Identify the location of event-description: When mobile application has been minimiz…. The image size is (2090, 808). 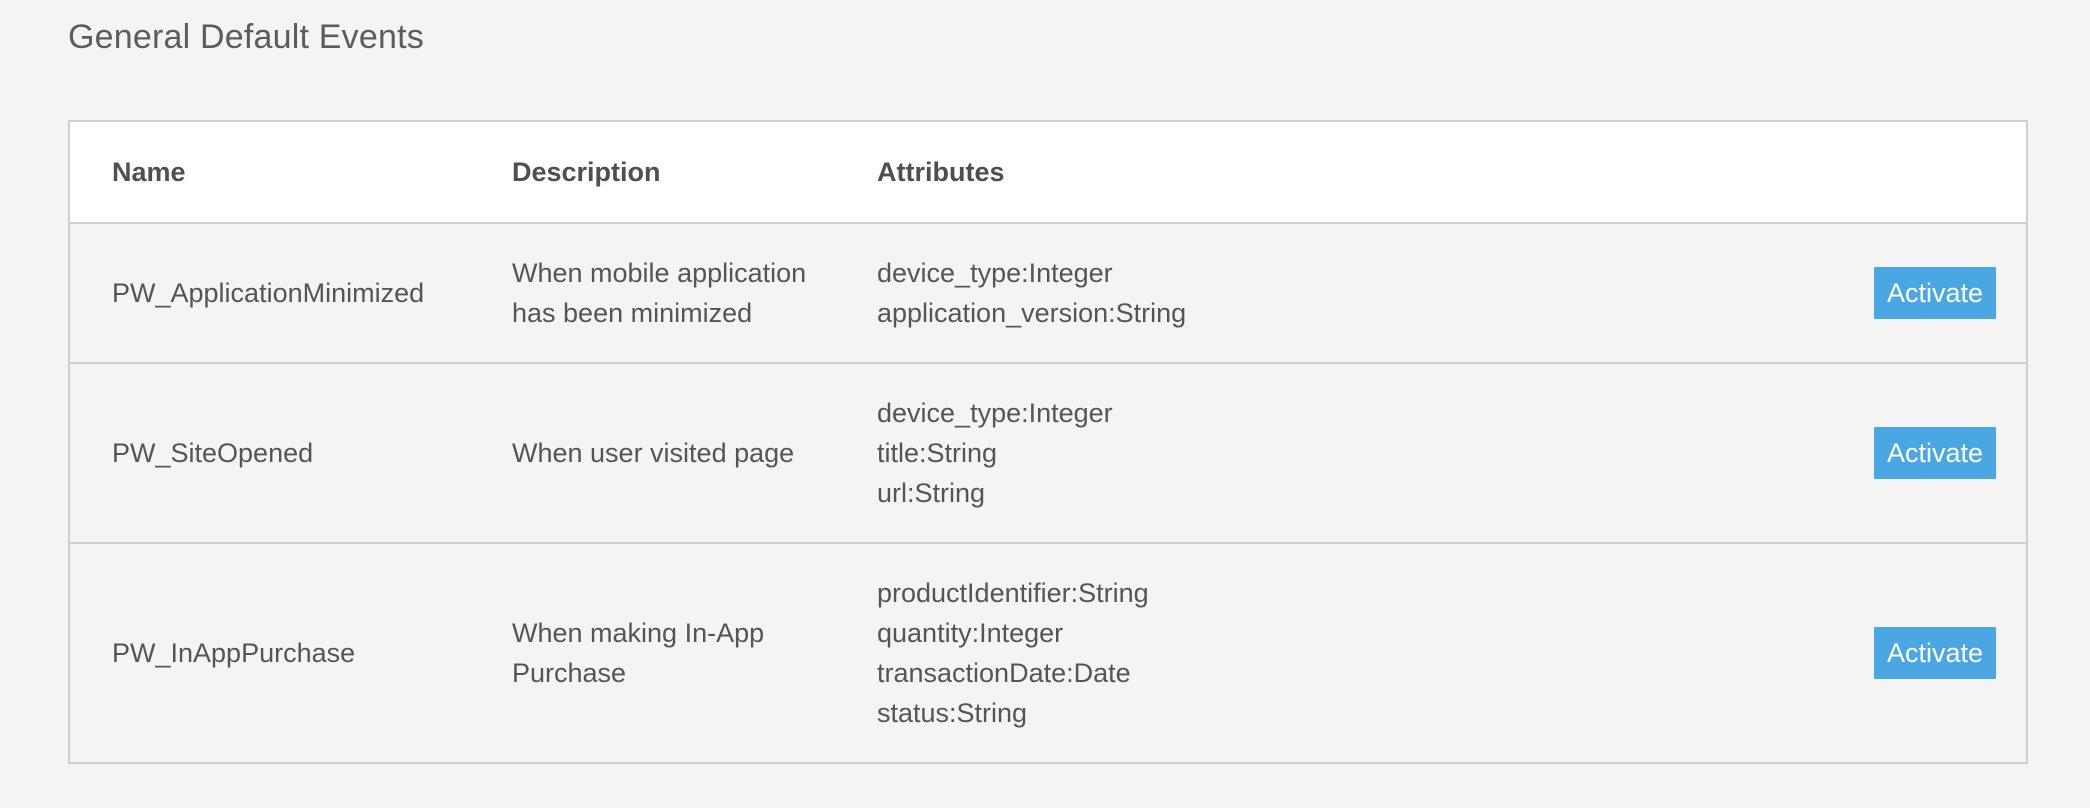
(659, 293).